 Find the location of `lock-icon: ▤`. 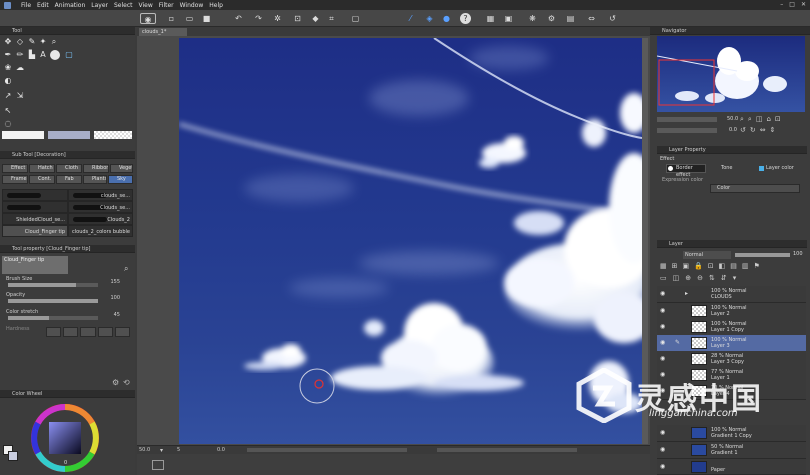

lock-icon: ▤ is located at coordinates (570, 18).